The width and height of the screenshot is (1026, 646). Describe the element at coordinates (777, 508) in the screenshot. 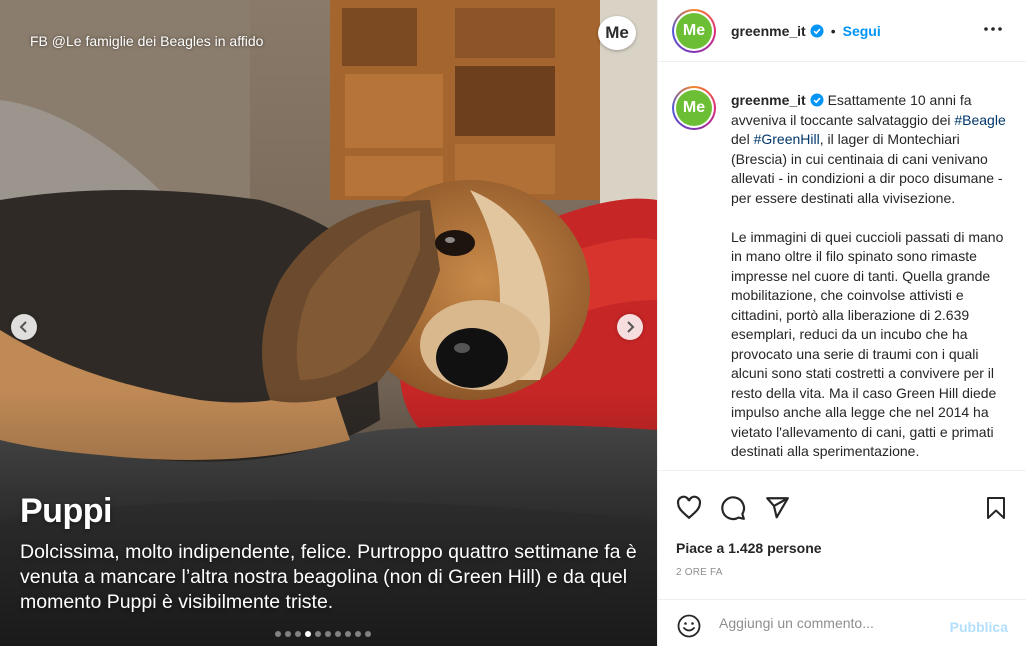

I see `share-icon` at that location.